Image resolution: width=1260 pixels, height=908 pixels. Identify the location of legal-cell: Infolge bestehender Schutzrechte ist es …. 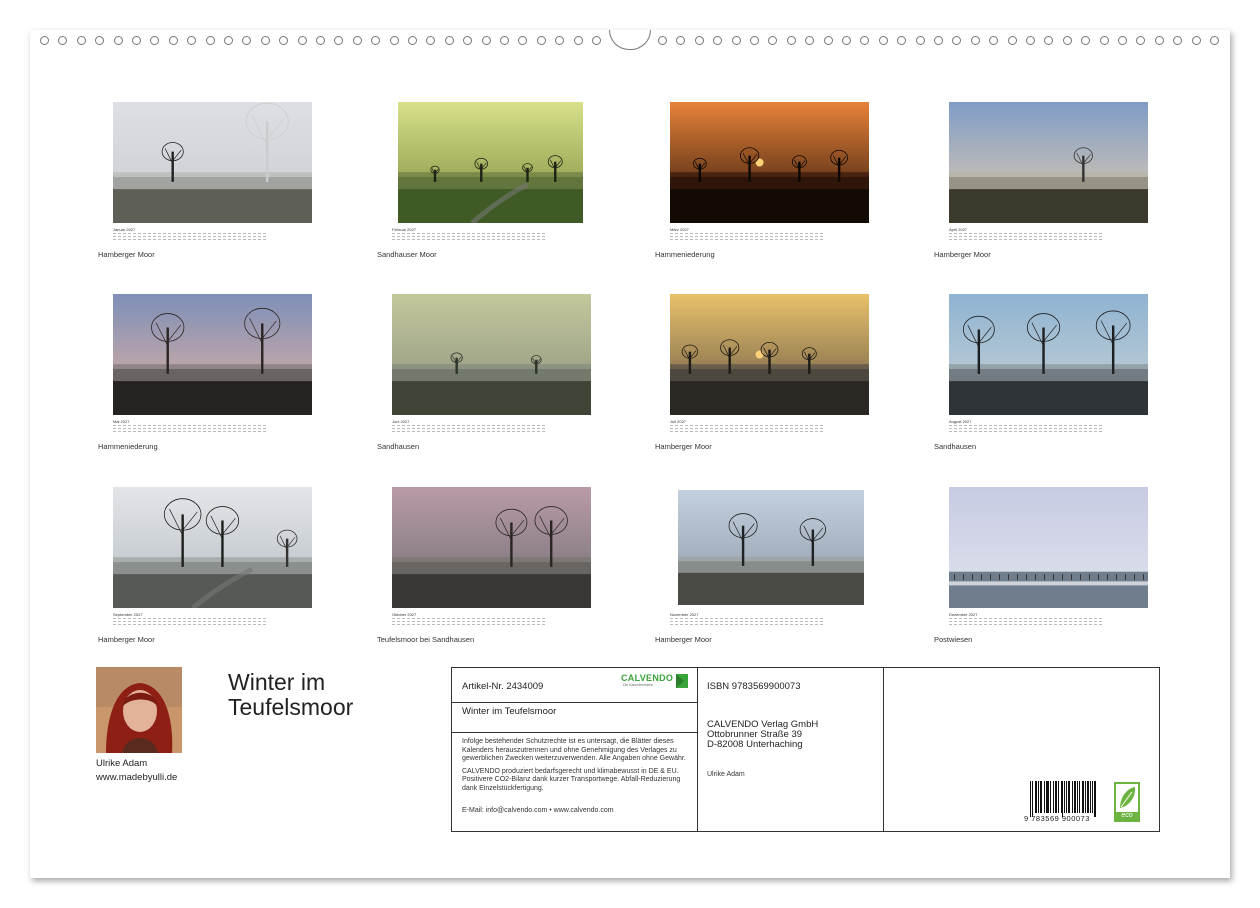
(574, 777).